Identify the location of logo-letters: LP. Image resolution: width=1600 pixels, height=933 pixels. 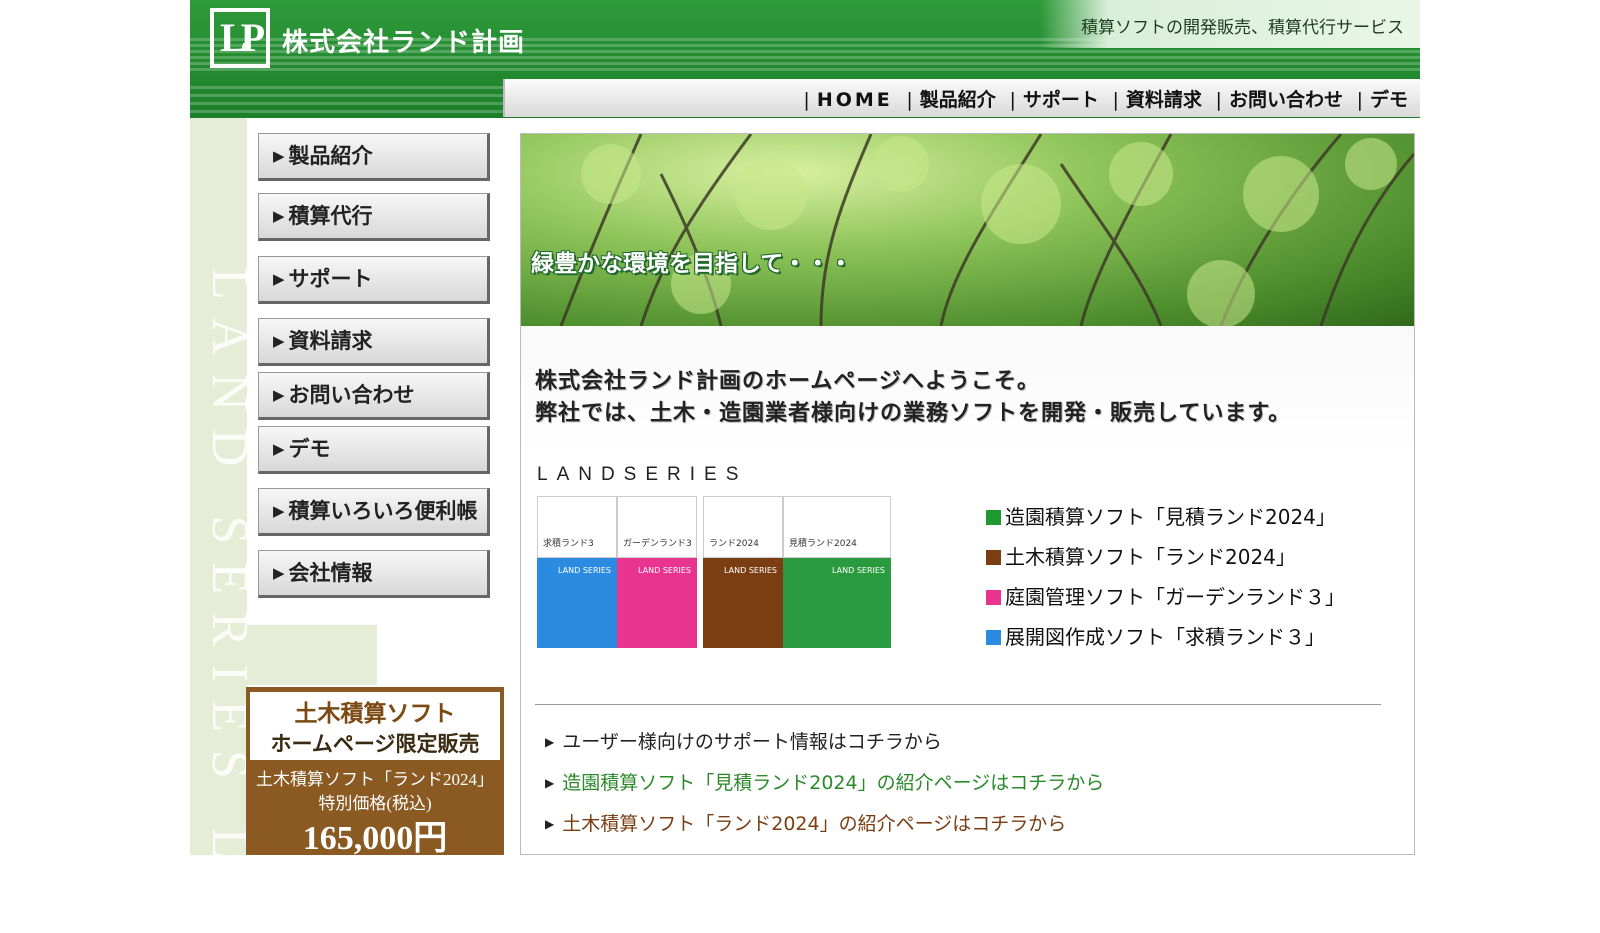
(242, 37).